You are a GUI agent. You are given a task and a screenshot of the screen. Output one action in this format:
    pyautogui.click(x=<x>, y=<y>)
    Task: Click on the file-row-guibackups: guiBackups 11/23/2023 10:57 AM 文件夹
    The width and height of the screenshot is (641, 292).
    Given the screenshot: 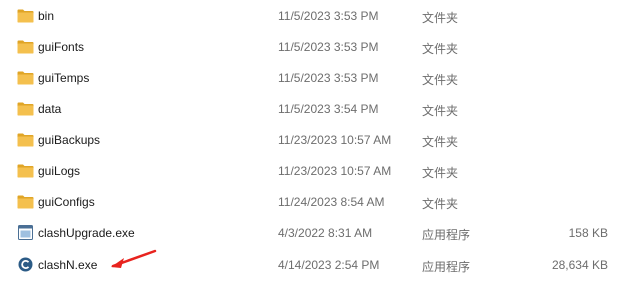 What is the action you would take?
    pyautogui.click(x=320, y=140)
    